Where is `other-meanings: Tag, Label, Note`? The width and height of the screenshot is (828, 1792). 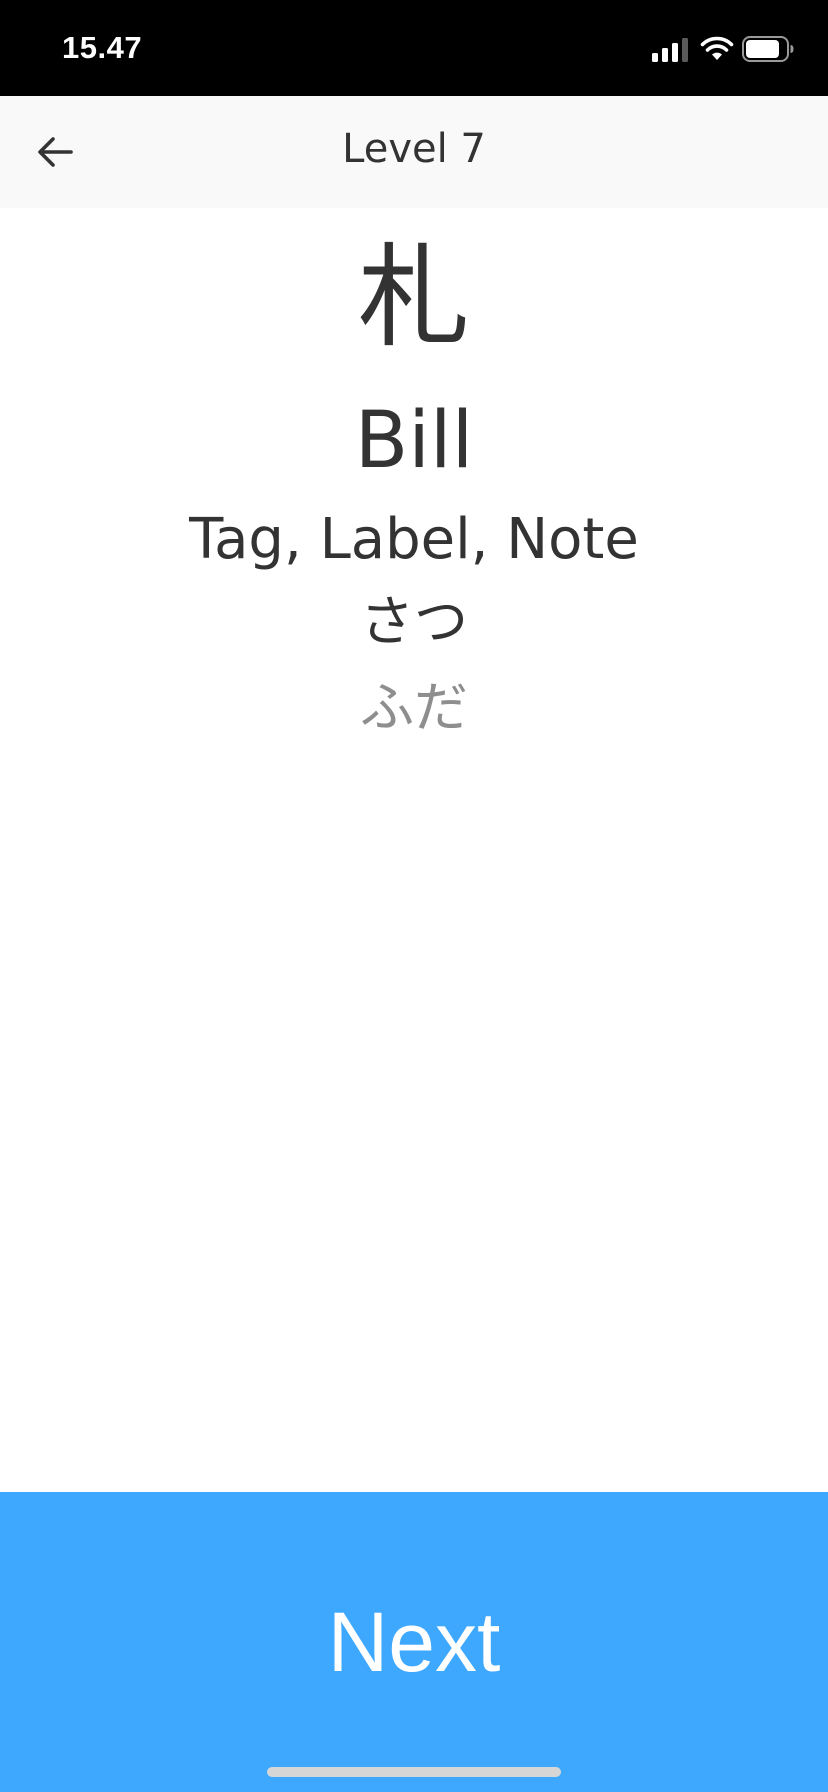
other-meanings: Tag, Label, Note is located at coordinates (414, 539).